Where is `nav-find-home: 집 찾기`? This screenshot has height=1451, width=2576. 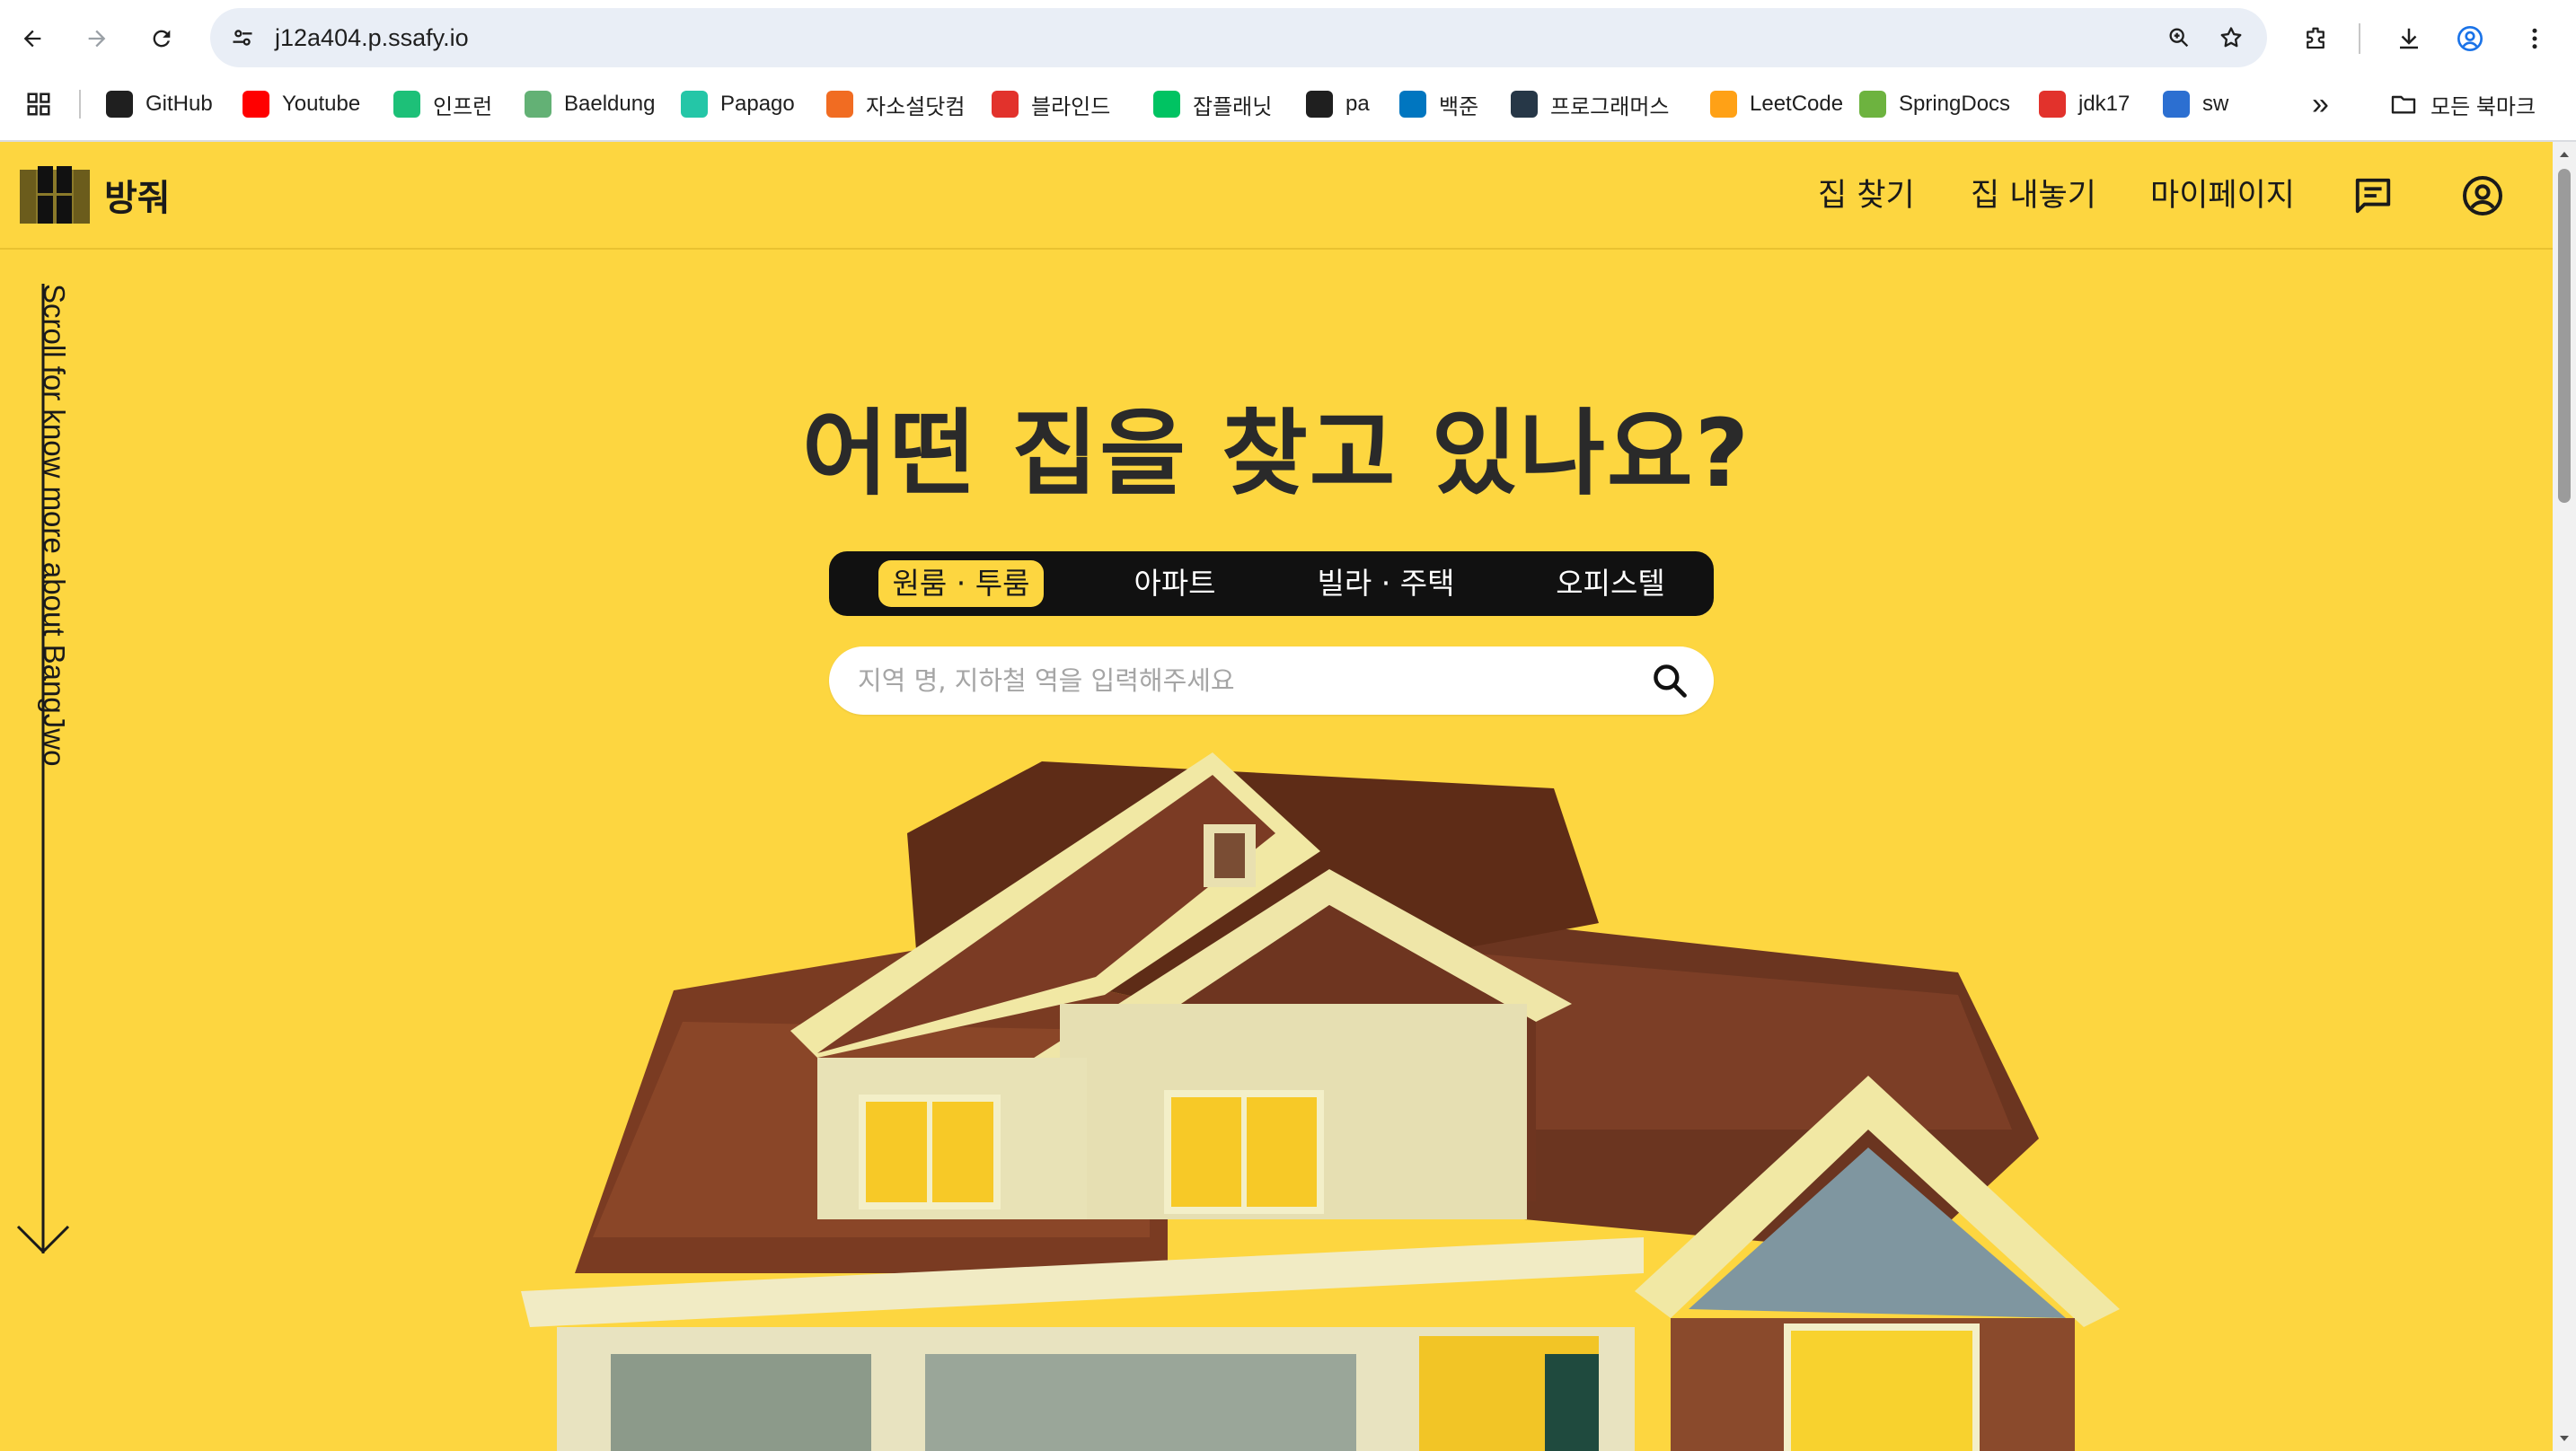 nav-find-home: 집 찾기 is located at coordinates (1866, 195).